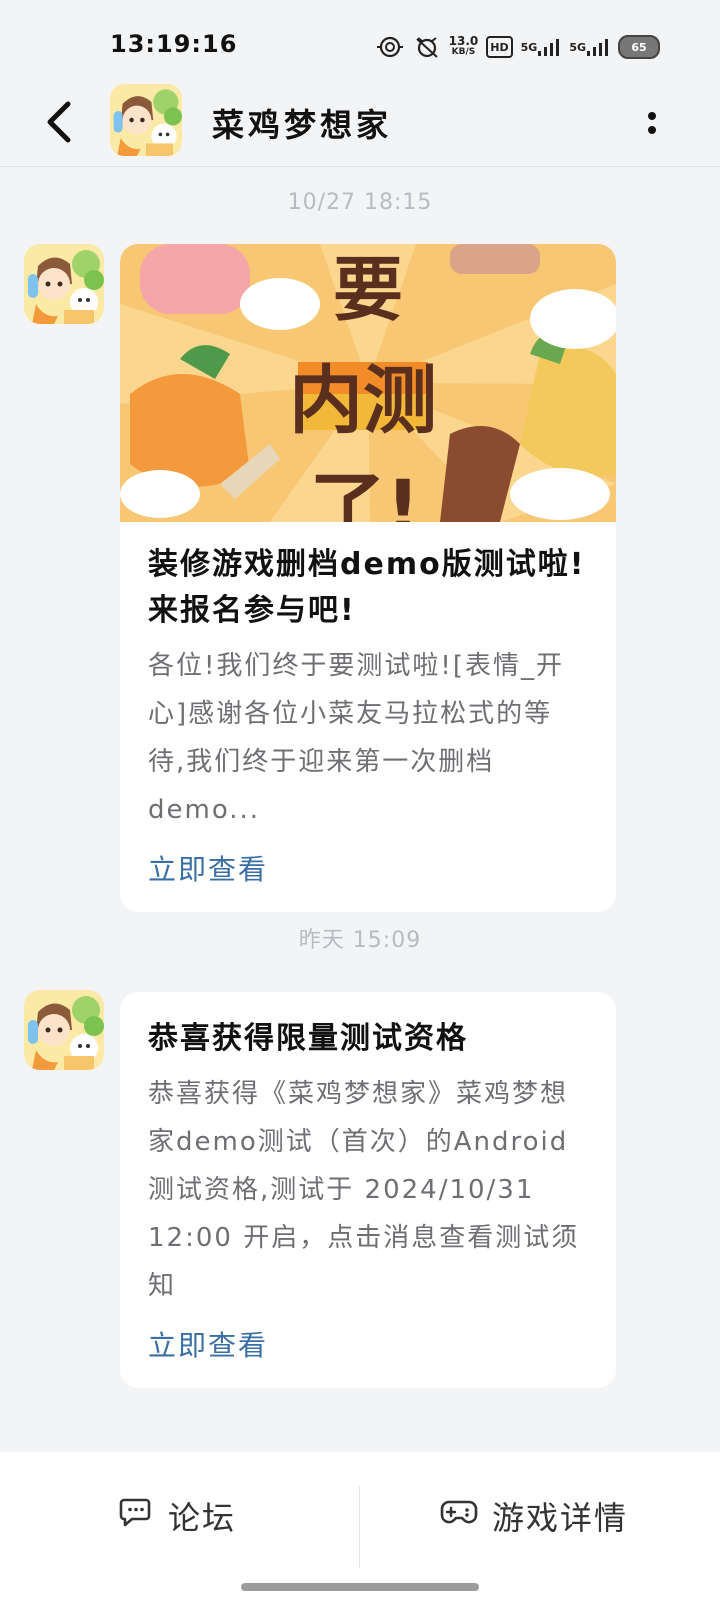 This screenshot has height=1600, width=720. Describe the element at coordinates (360, 1587) in the screenshot. I see `home-indicator` at that location.